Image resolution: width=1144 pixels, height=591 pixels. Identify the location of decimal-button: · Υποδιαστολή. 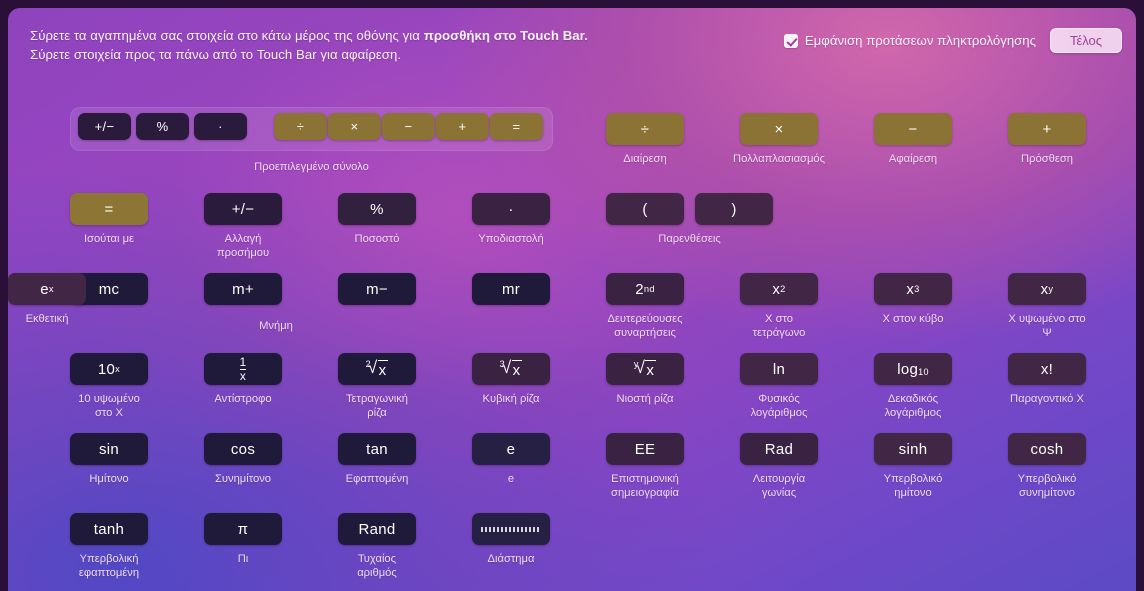
(511, 219).